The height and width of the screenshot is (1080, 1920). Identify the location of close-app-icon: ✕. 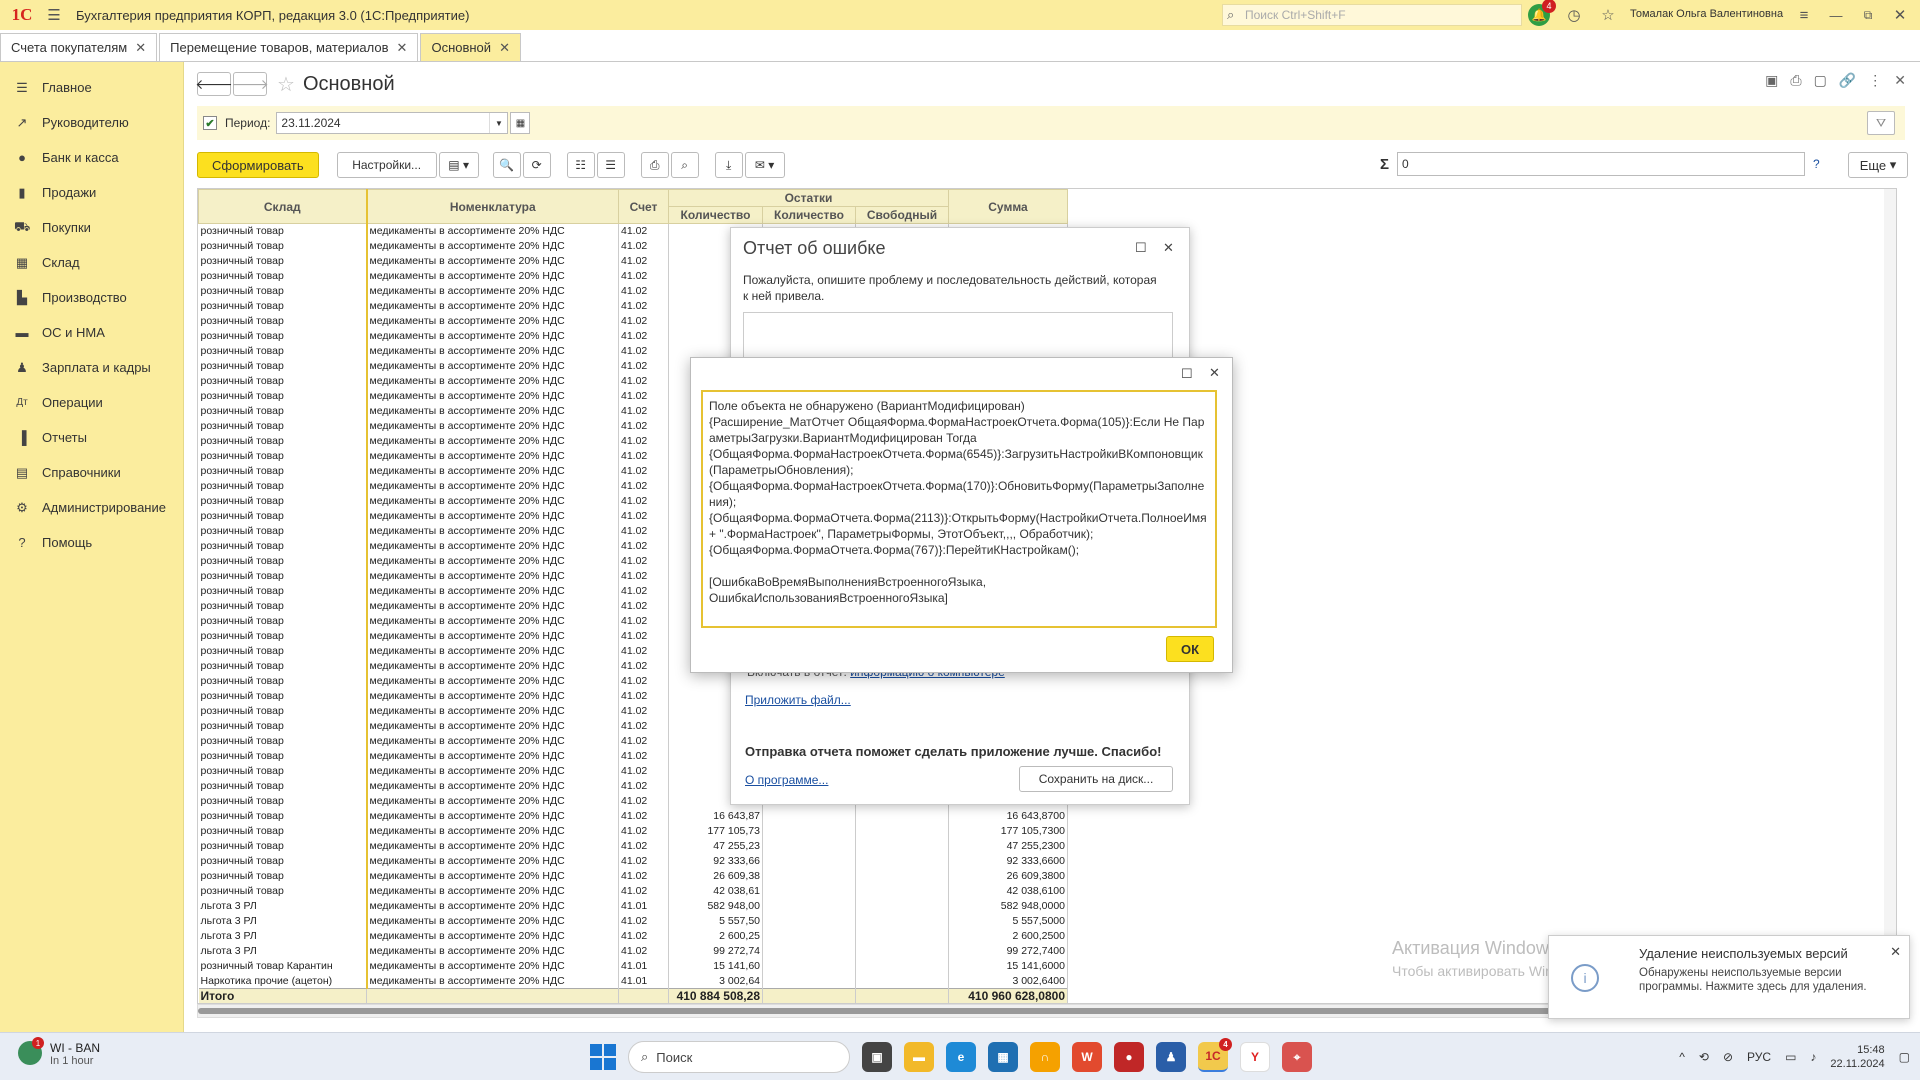
(1900, 15).